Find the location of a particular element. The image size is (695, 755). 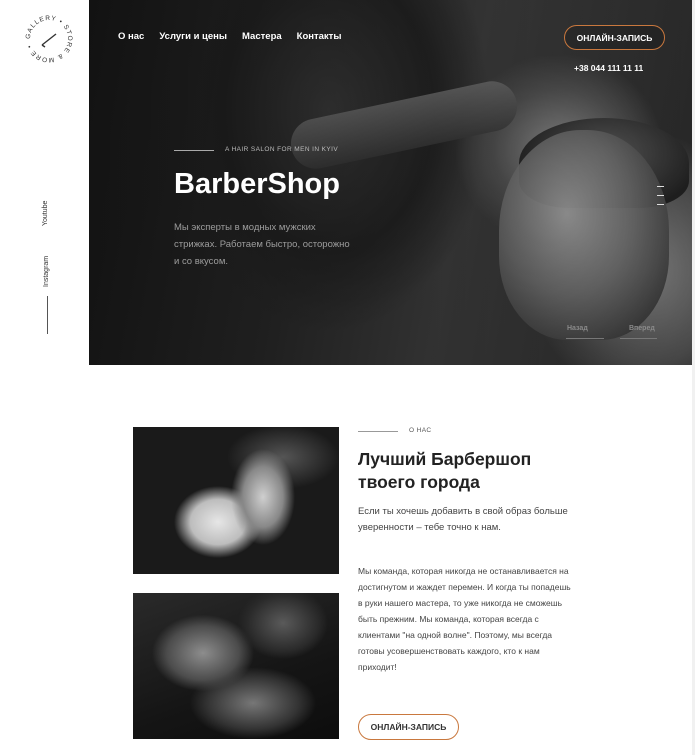

about-booking-button: ОНЛАЙН-ЗАПИСЬ is located at coordinates (408, 727).